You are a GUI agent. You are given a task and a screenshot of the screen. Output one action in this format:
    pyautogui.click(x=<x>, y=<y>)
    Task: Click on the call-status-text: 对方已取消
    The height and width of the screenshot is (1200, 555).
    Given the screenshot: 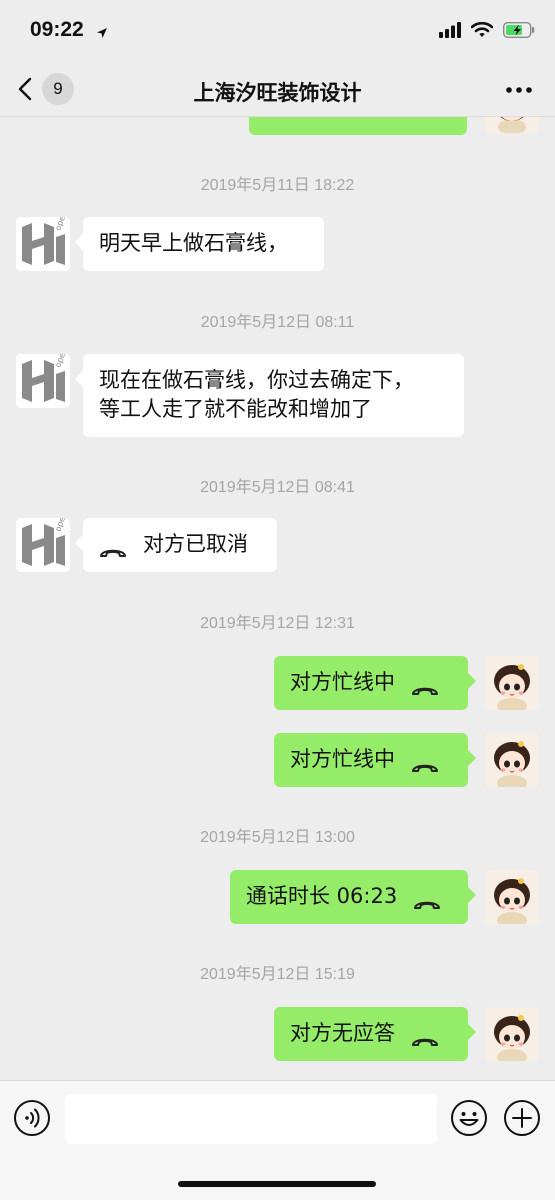 What is the action you would take?
    pyautogui.click(x=195, y=544)
    